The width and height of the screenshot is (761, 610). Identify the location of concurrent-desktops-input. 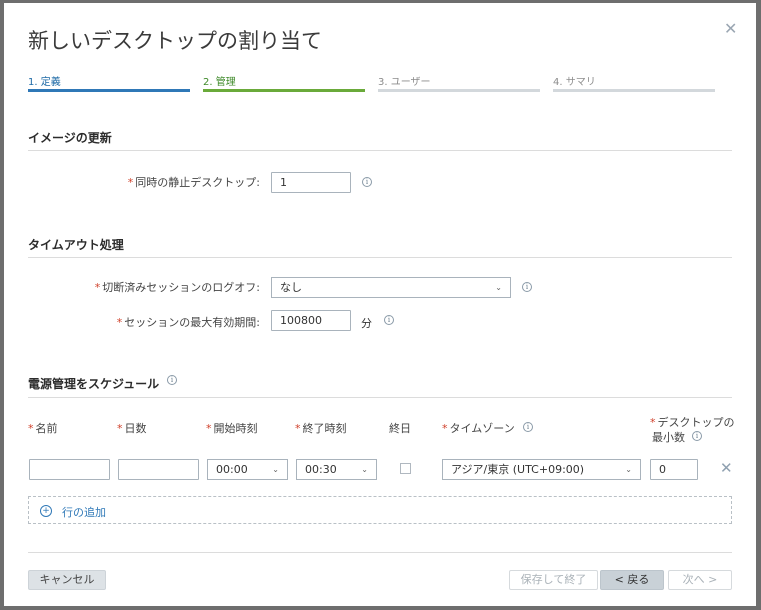
(311, 182).